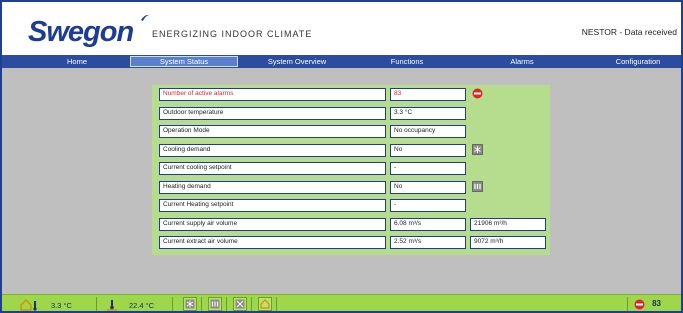  Describe the element at coordinates (272, 224) in the screenshot. I see `row-label: Current supply air volume` at that location.